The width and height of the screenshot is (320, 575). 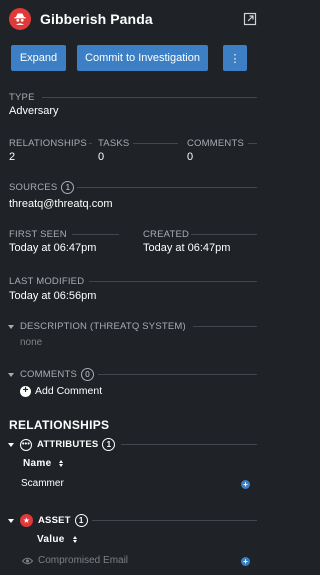 What do you see at coordinates (51, 539) in the screenshot?
I see `value-column-header: Value` at bounding box center [51, 539].